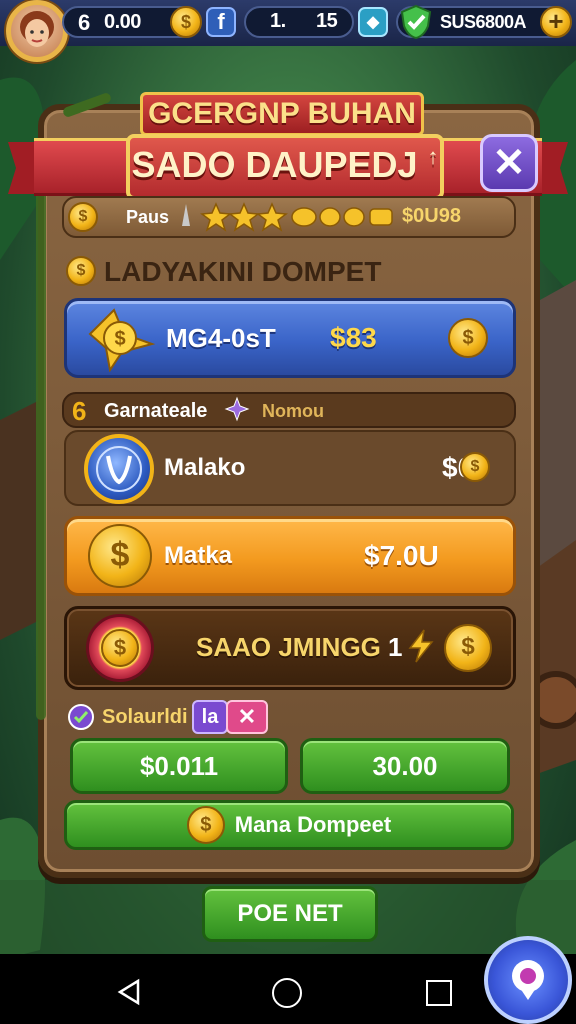 This screenshot has height=1024, width=576. Describe the element at coordinates (299, 22) in the screenshot. I see `counter-pill` at that location.